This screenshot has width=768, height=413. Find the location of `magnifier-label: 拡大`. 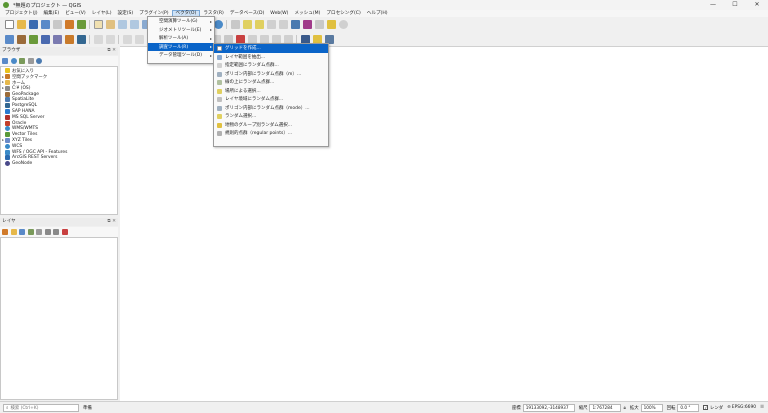

magnifier-label: 拡大 is located at coordinates (634, 408).